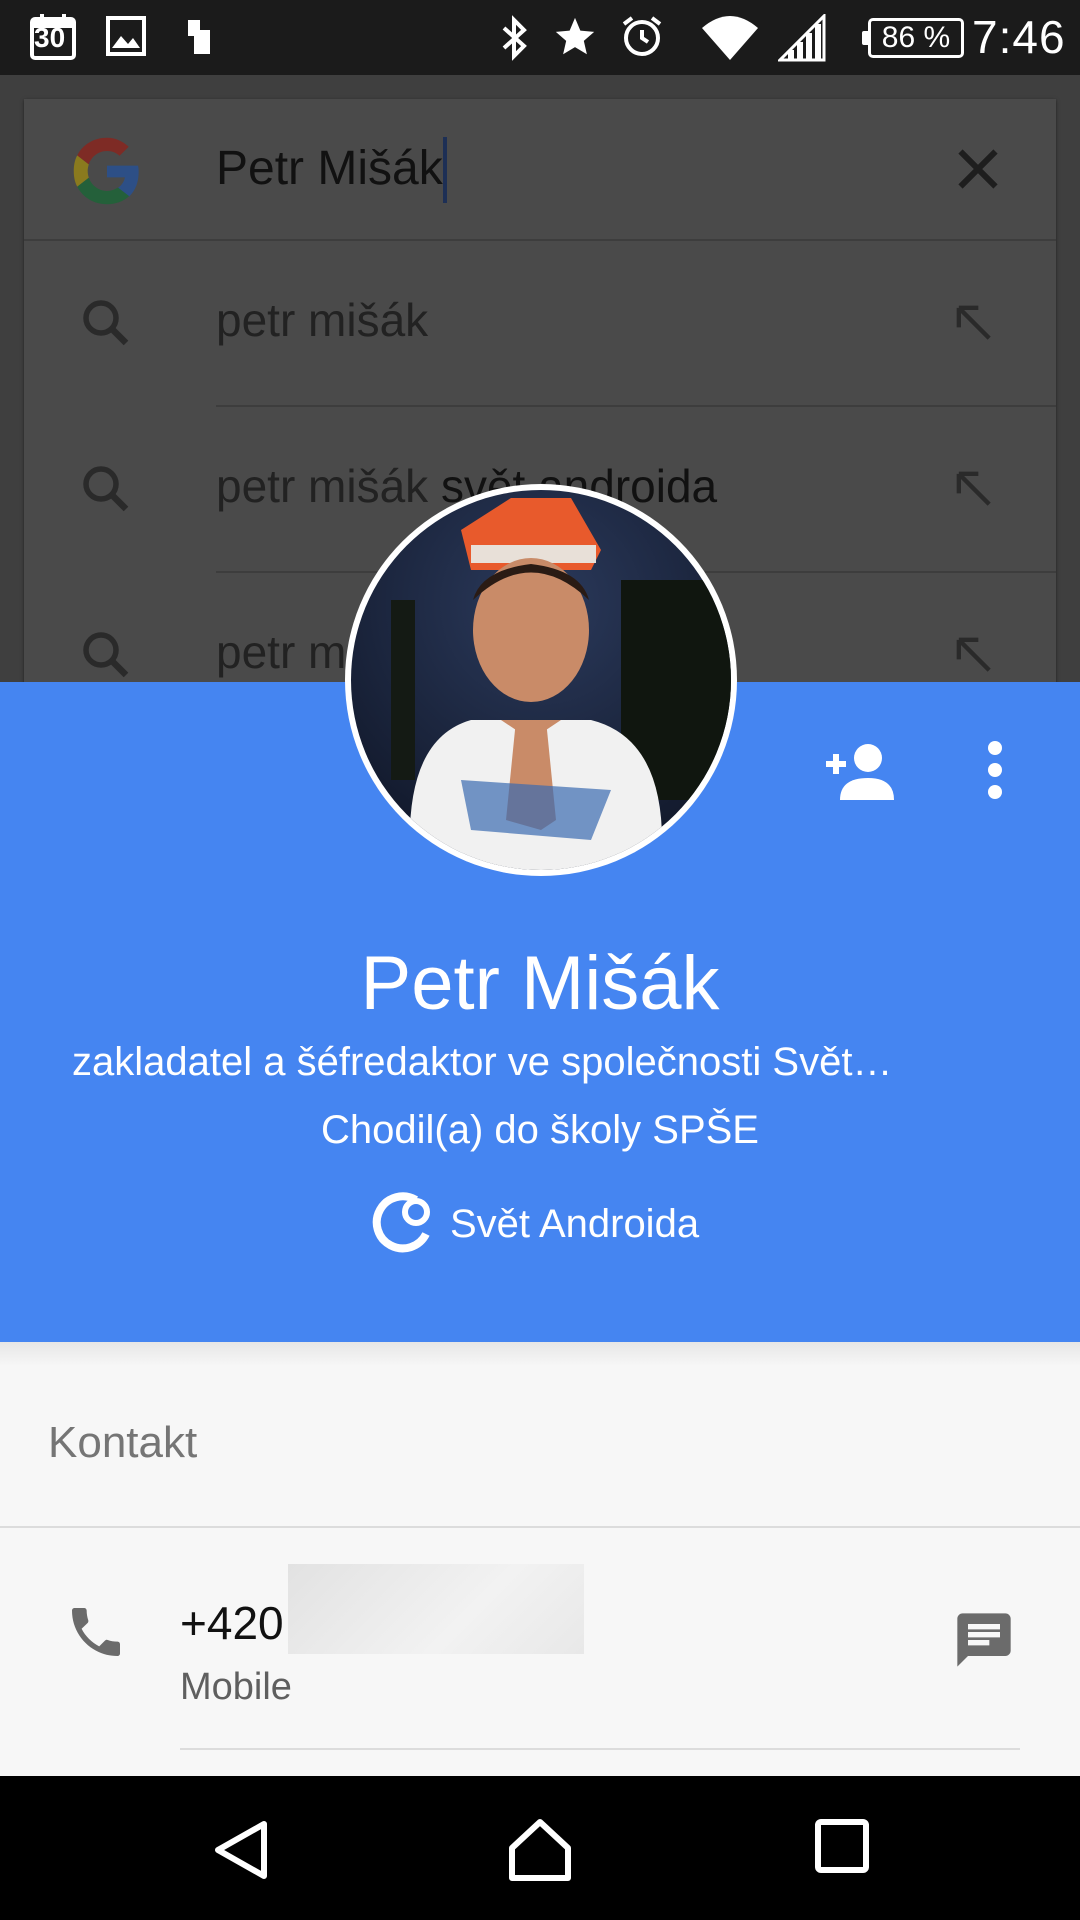 The image size is (1080, 1920). Describe the element at coordinates (515, 40) in the screenshot. I see `bluetooth-icon` at that location.